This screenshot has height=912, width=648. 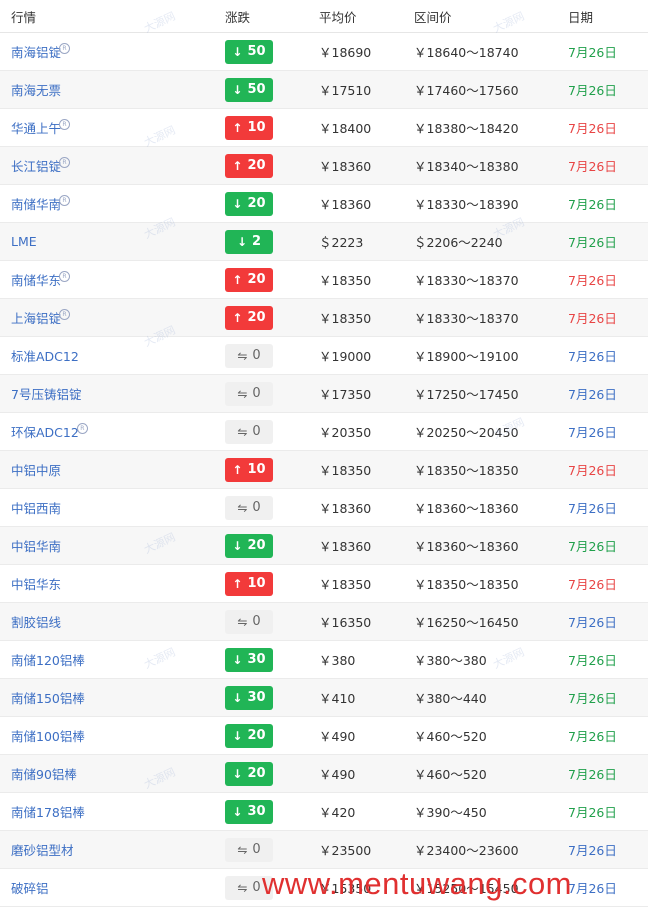 I want to click on change-value: 10, so click(x=256, y=583).